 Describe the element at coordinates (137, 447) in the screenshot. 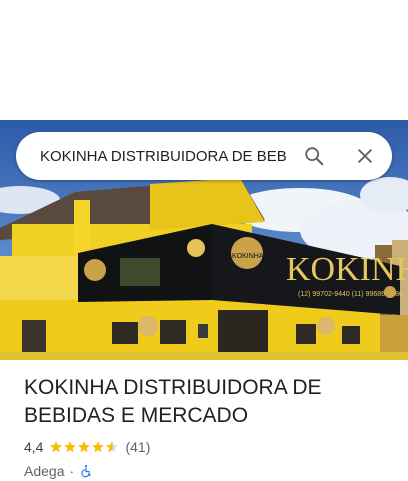

I see `review-count: (41)` at that location.